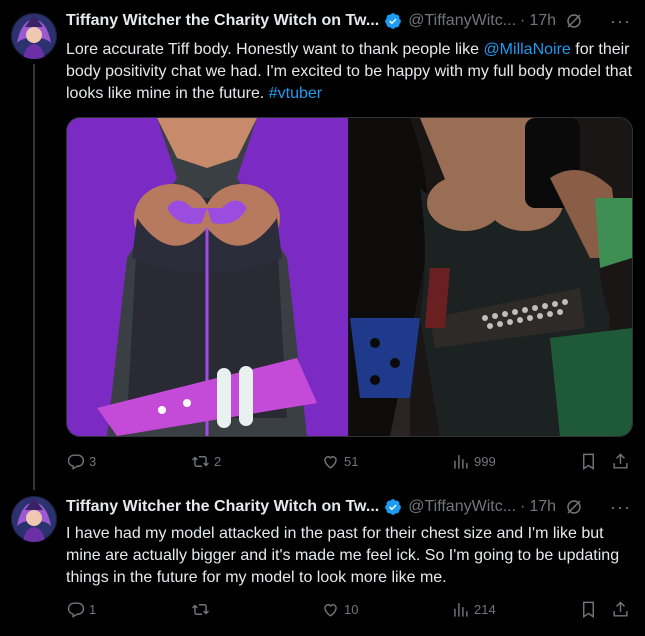 The image size is (645, 636). I want to click on like-button: 10, so click(339, 609).